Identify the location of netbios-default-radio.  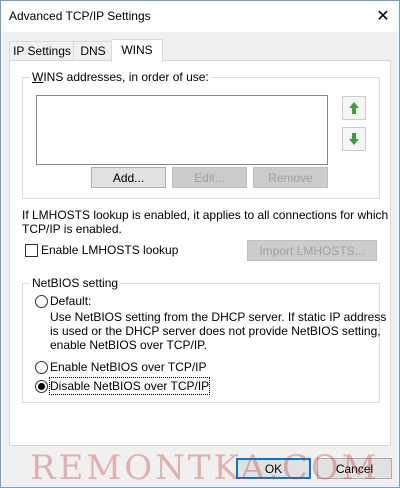
(41, 301).